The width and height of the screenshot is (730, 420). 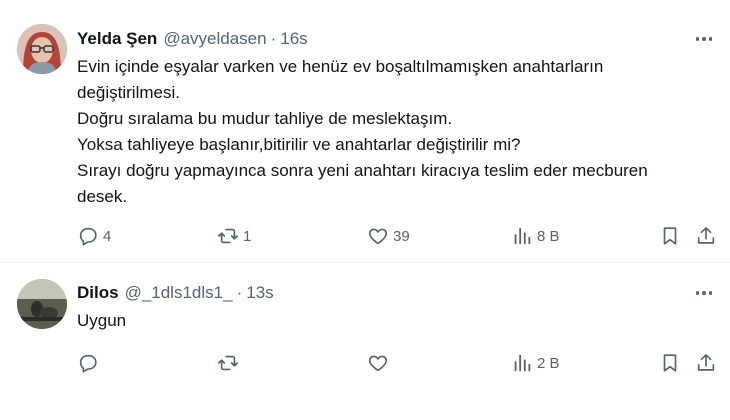 I want to click on like-count: 39, so click(x=401, y=236).